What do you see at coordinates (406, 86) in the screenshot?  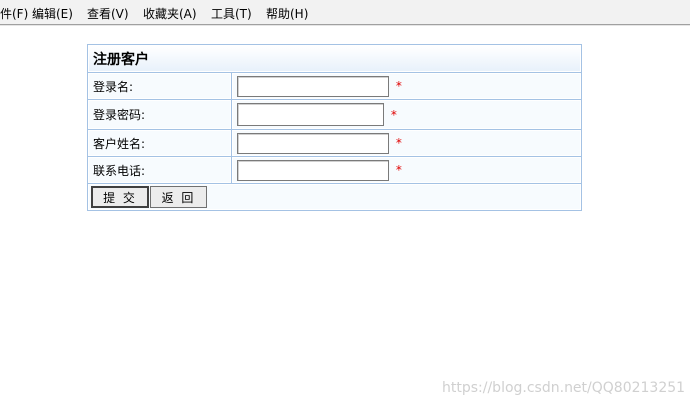 I see `login-name-cell: *` at bounding box center [406, 86].